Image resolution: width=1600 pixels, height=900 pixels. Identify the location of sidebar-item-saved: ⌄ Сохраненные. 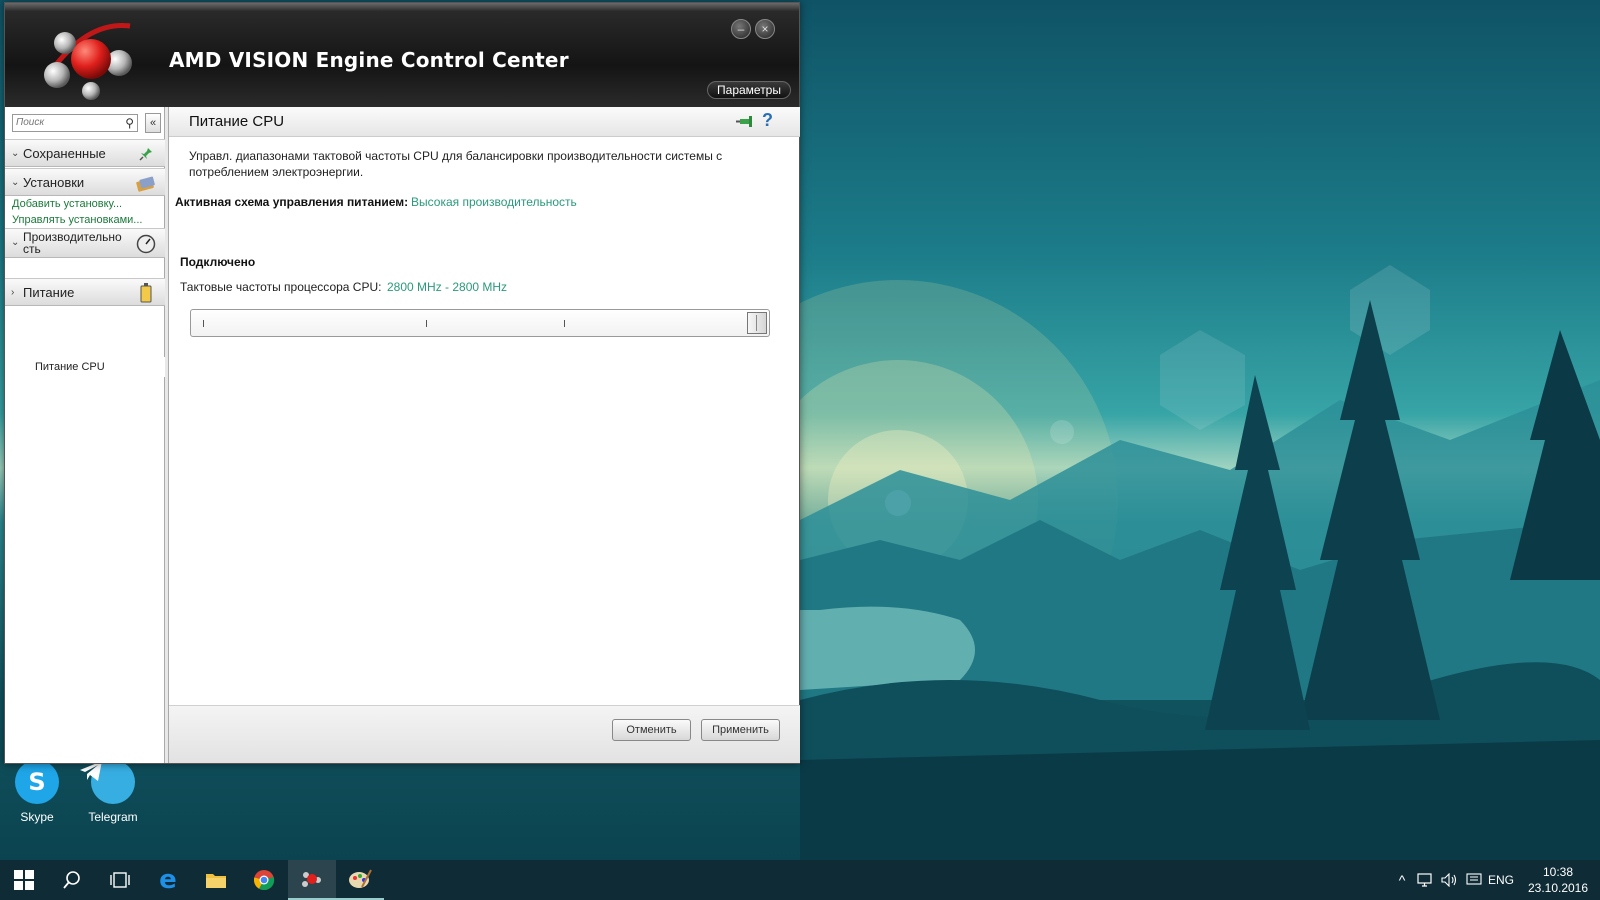
(85, 153).